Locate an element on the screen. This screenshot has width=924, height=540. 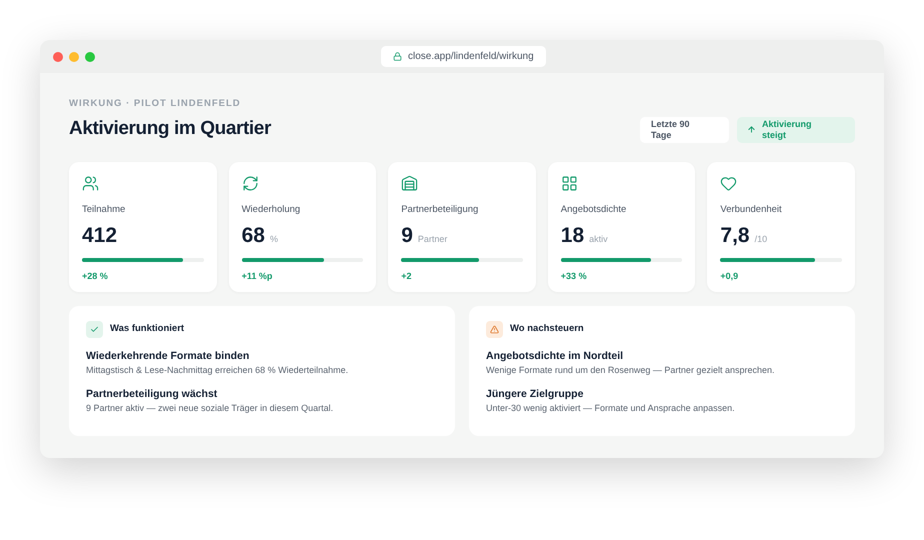
check-icon is located at coordinates (94, 329).